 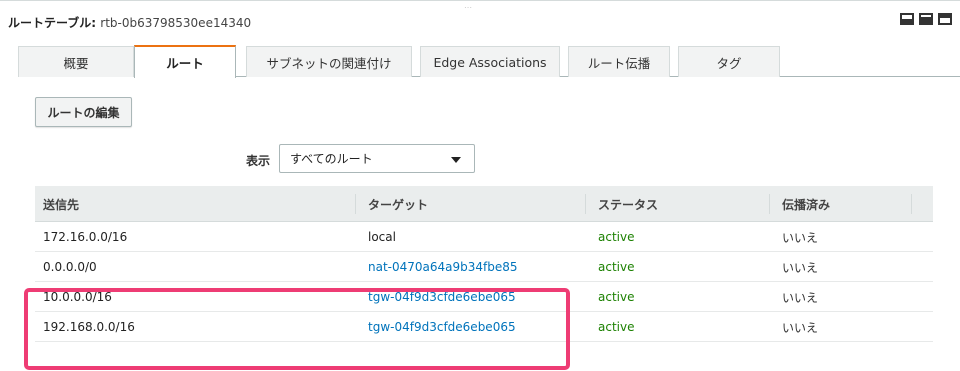 I want to click on tab-edge-associations: Edge Associations, so click(x=490, y=61).